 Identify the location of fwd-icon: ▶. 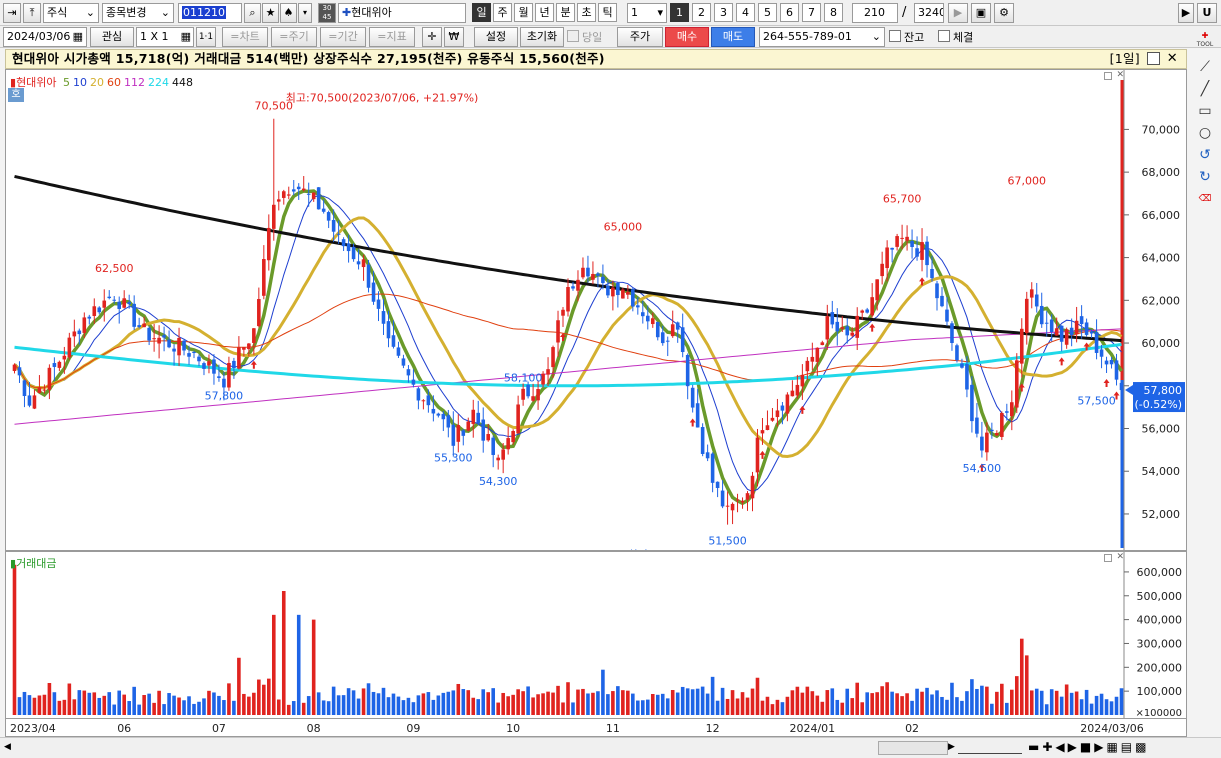
(1100, 747).